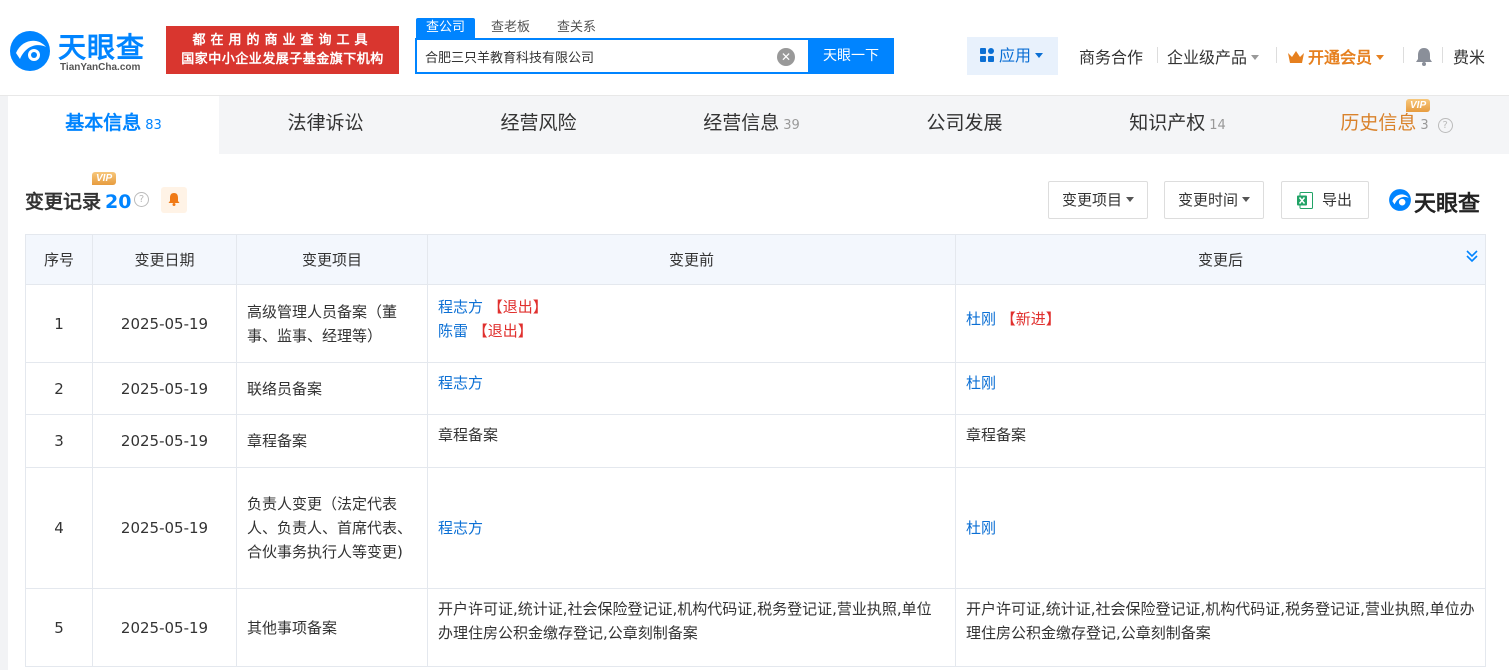  What do you see at coordinates (174, 200) in the screenshot?
I see `subscribe-bell-button` at bounding box center [174, 200].